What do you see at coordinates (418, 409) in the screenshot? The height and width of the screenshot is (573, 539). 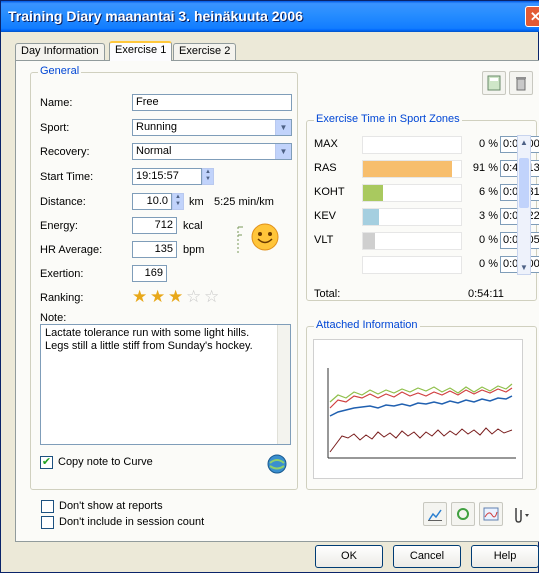 I see `heart-rate-curve-thumbnail` at bounding box center [418, 409].